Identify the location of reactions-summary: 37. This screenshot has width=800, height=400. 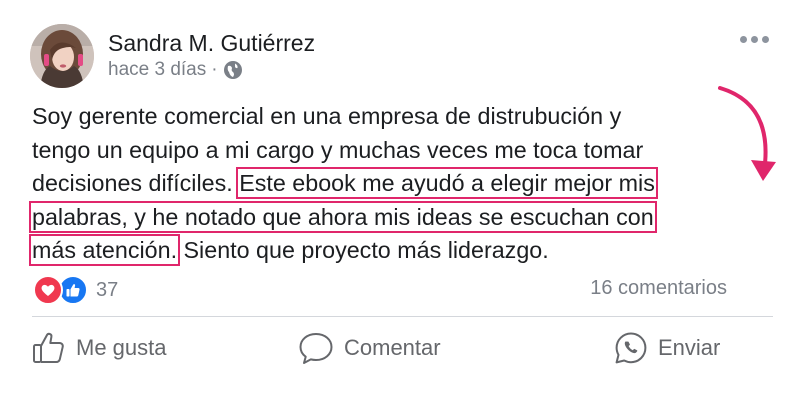
(75, 290).